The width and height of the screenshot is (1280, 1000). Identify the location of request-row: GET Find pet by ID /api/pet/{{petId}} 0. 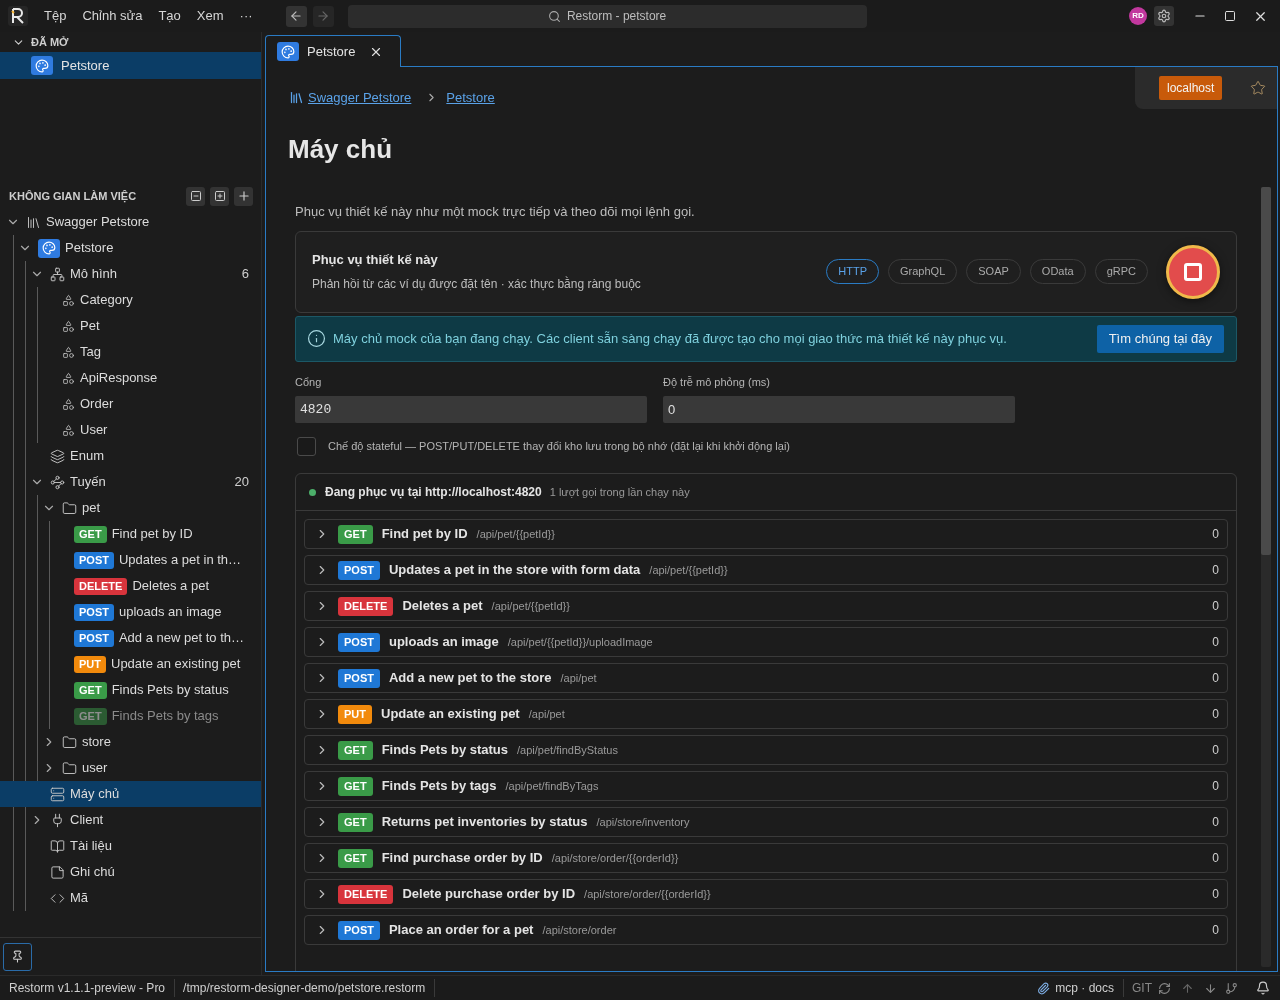
(766, 534).